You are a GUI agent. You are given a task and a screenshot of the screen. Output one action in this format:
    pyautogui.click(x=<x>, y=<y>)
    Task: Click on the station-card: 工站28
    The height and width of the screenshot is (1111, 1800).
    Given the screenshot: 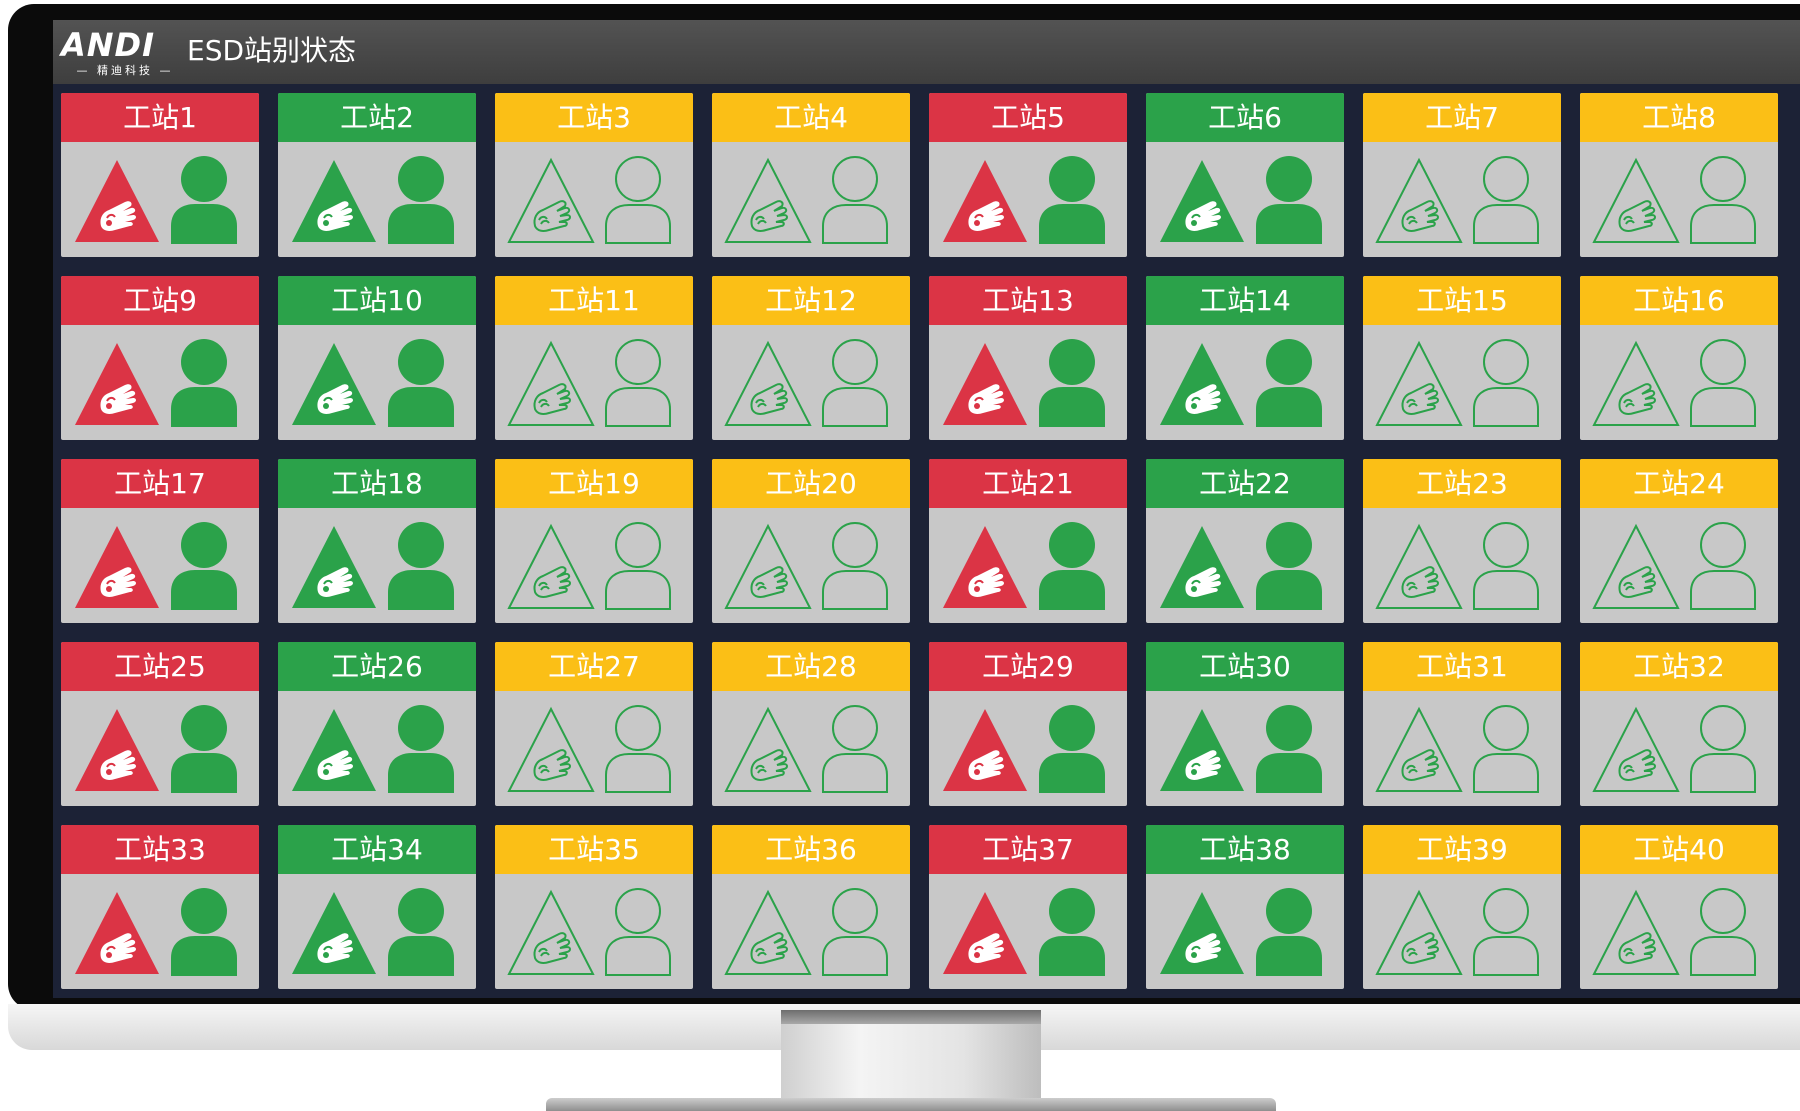 What is the action you would take?
    pyautogui.click(x=811, y=724)
    